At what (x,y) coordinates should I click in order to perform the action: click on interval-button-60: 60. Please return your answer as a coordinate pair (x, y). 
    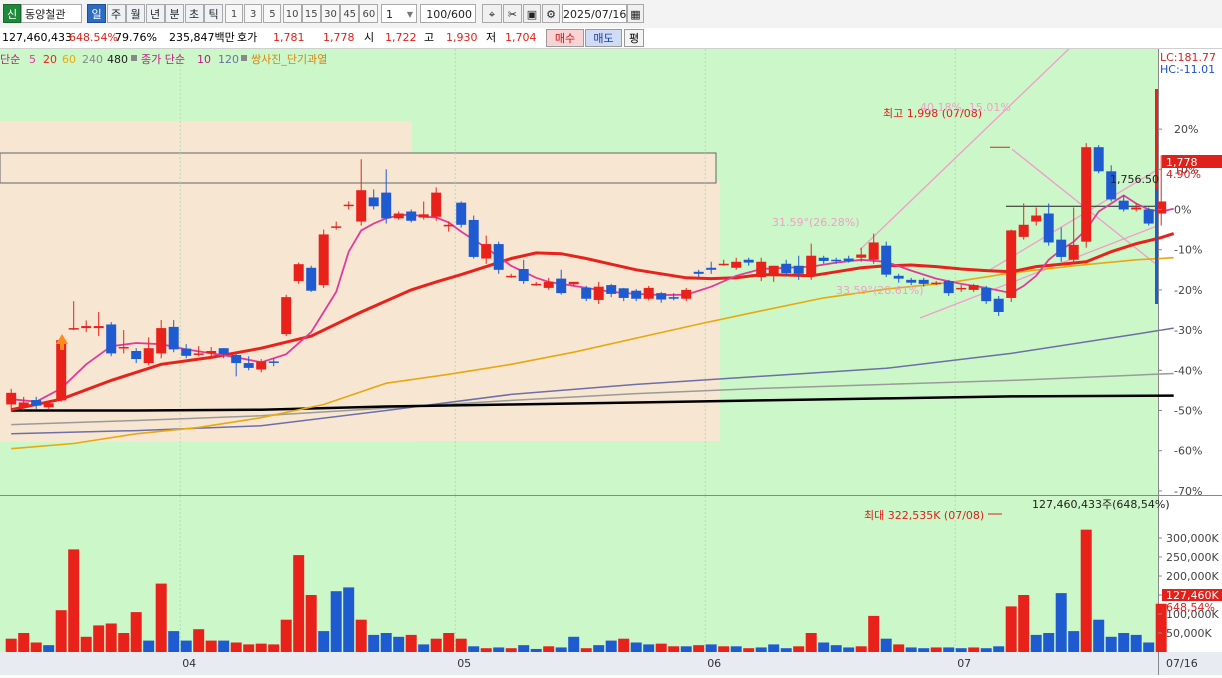
    Looking at the image, I should click on (369, 13).